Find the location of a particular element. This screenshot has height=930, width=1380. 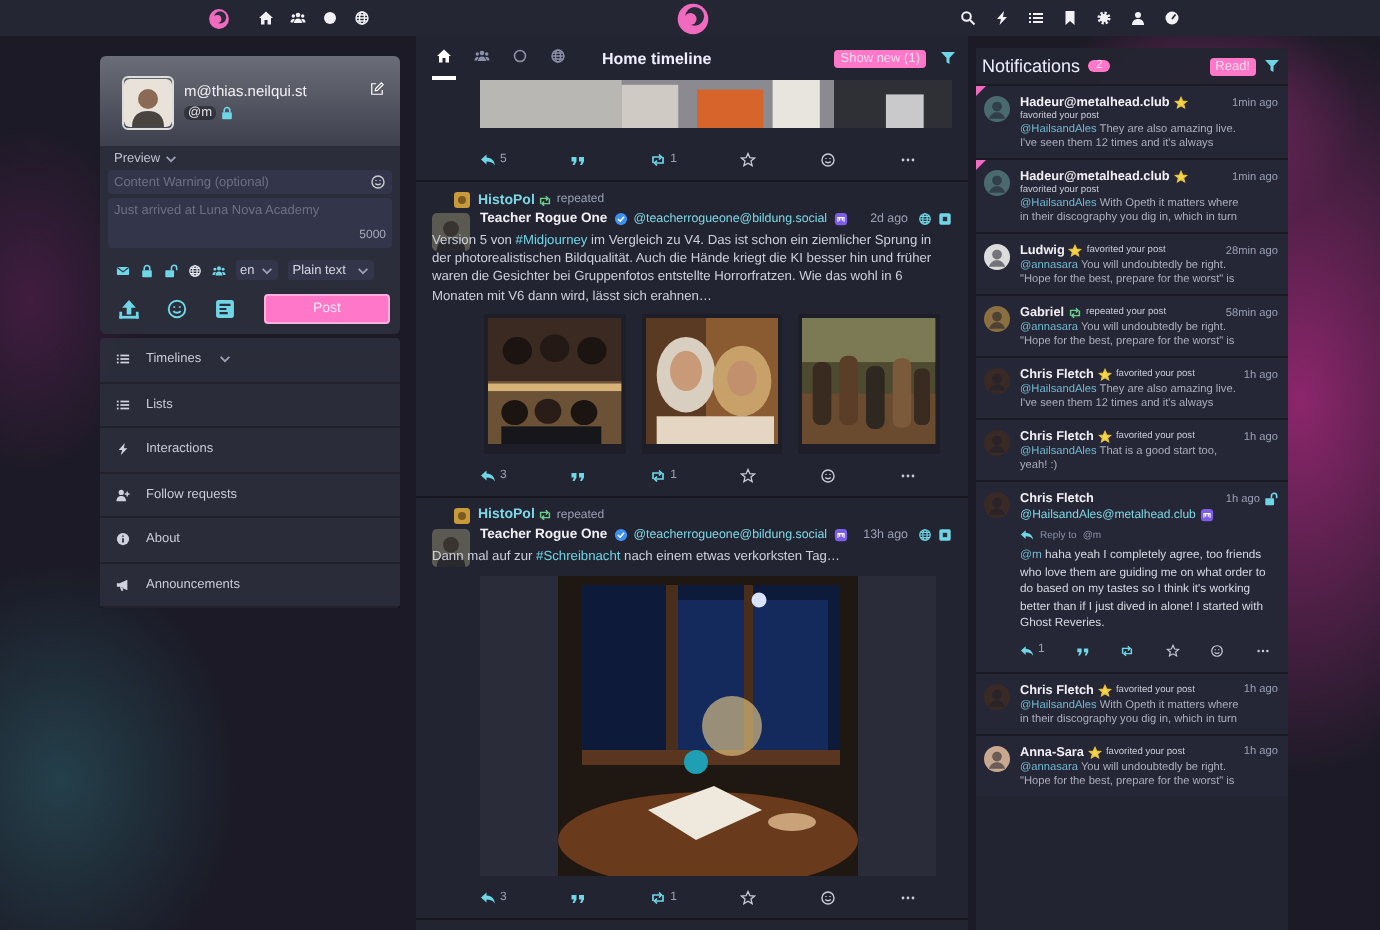

notification-card is located at coordinates (1132, 576).